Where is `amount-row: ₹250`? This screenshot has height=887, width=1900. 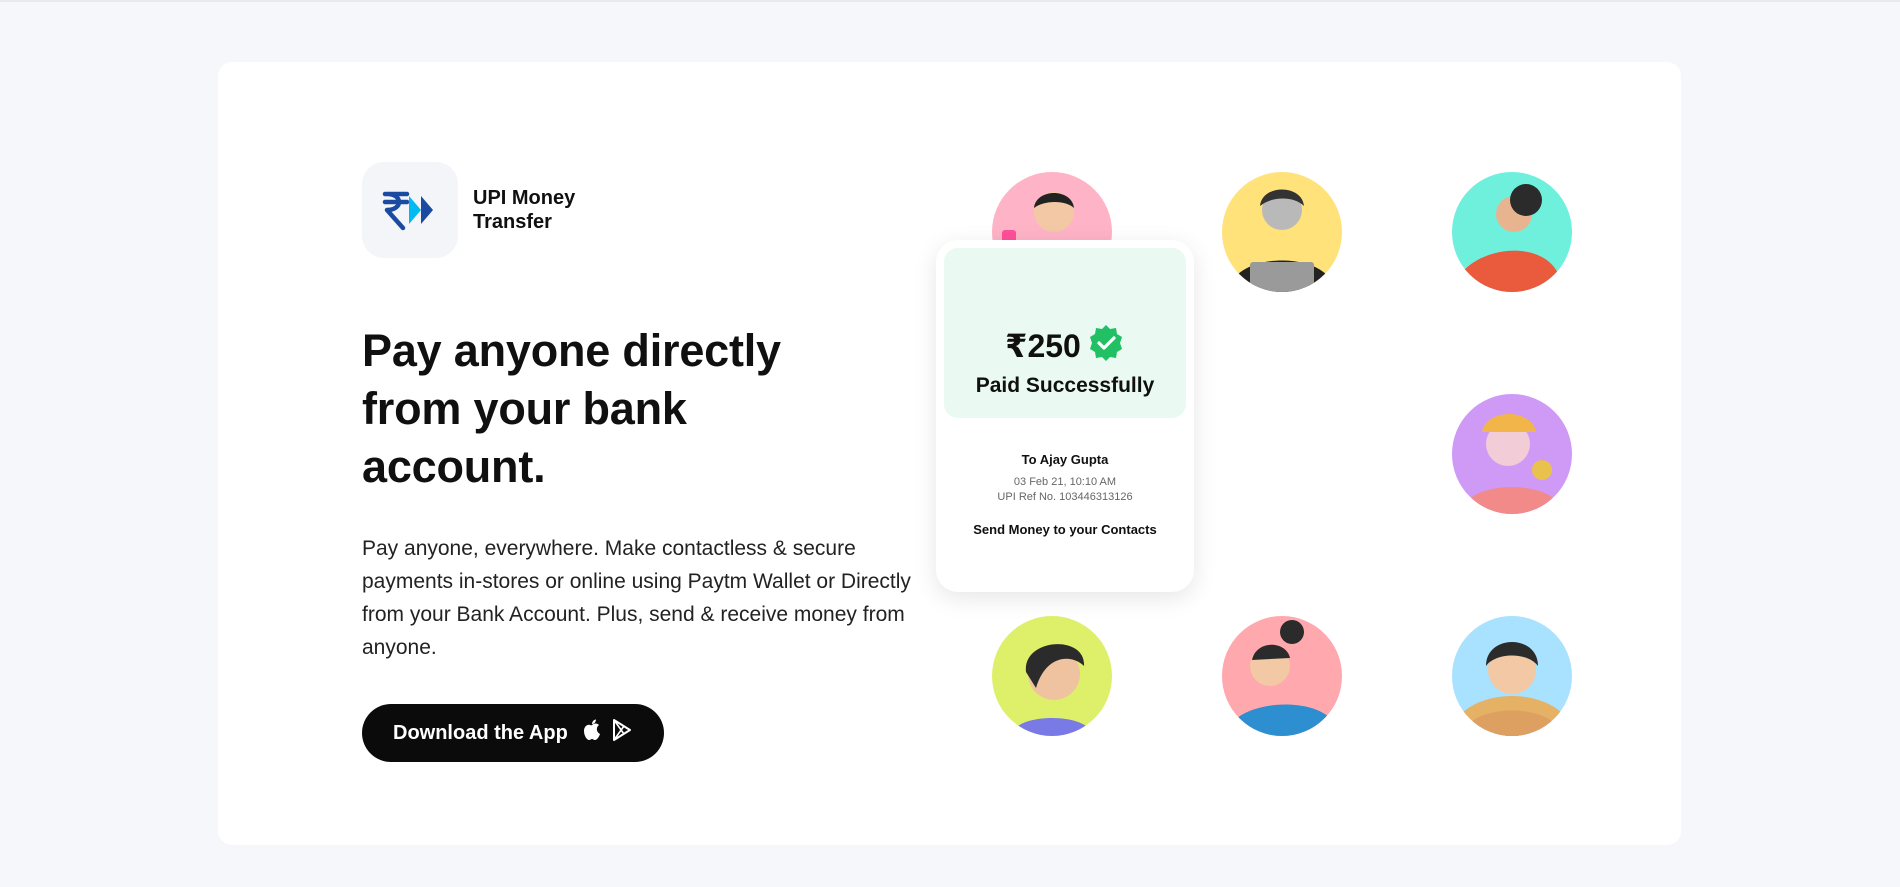 amount-row: ₹250 is located at coordinates (1065, 345).